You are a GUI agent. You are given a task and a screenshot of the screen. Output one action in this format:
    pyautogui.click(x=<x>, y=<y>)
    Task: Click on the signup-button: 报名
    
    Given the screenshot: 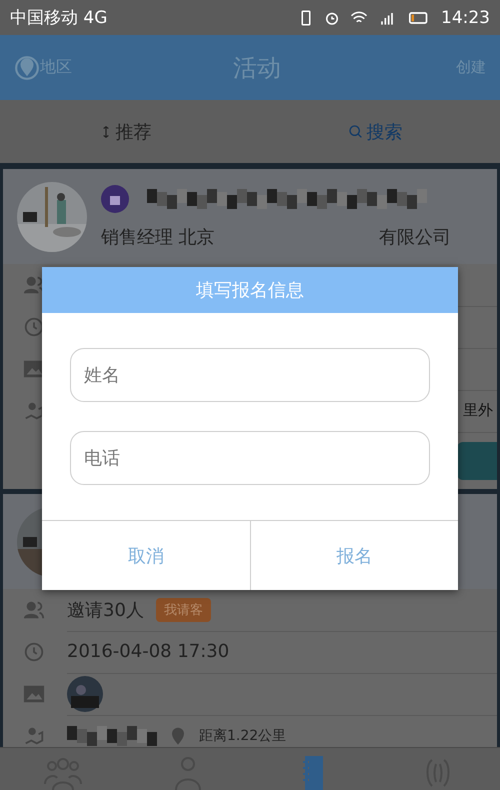 What is the action you would take?
    pyautogui.click(x=354, y=555)
    